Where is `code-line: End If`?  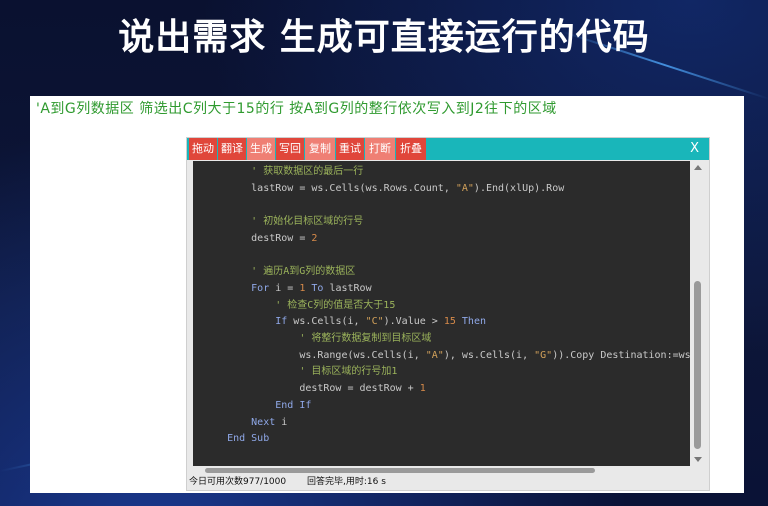
code-line: End If is located at coordinates (293, 406).